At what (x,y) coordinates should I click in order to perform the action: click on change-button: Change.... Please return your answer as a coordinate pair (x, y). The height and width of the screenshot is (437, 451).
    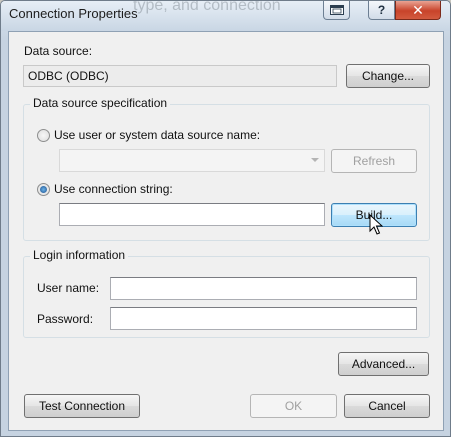
    Looking at the image, I should click on (388, 76).